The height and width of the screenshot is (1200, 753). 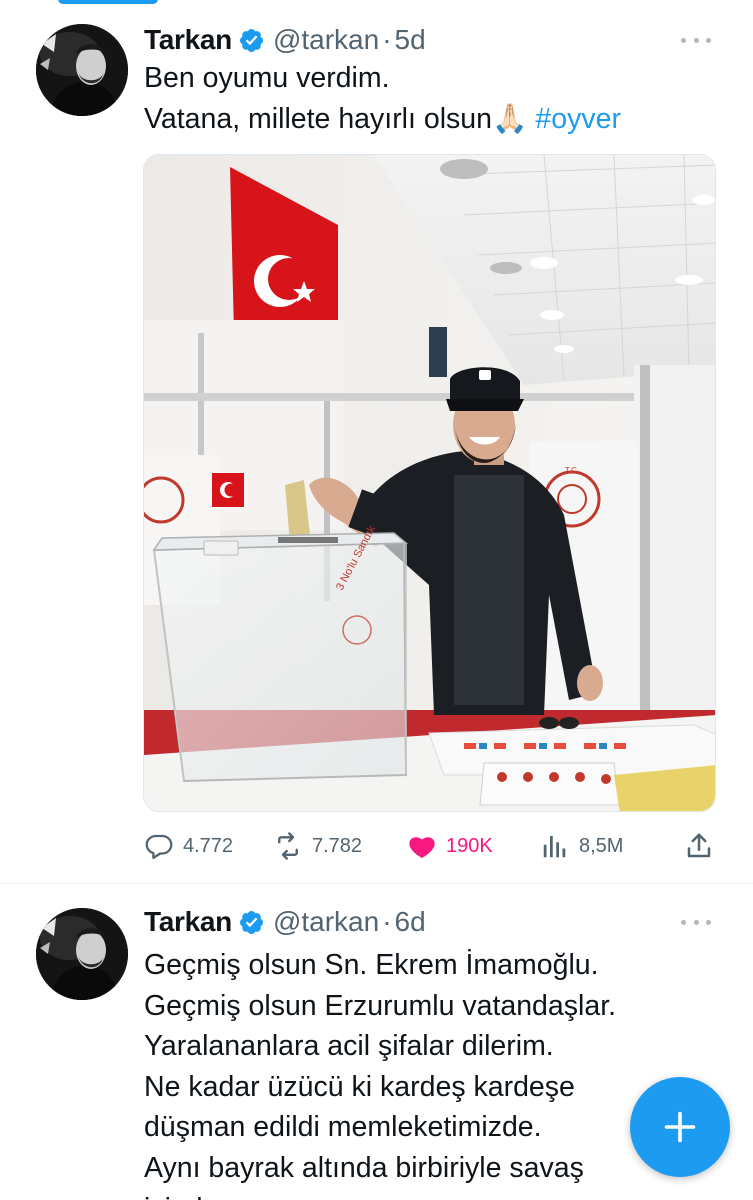 What do you see at coordinates (208, 845) in the screenshot?
I see `reply-count: 4.772` at bounding box center [208, 845].